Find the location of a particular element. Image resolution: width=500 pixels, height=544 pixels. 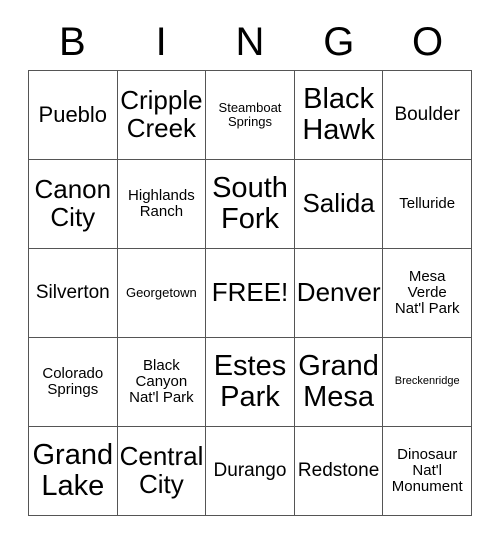

bingo-cell: Redstone is located at coordinates (339, 471).